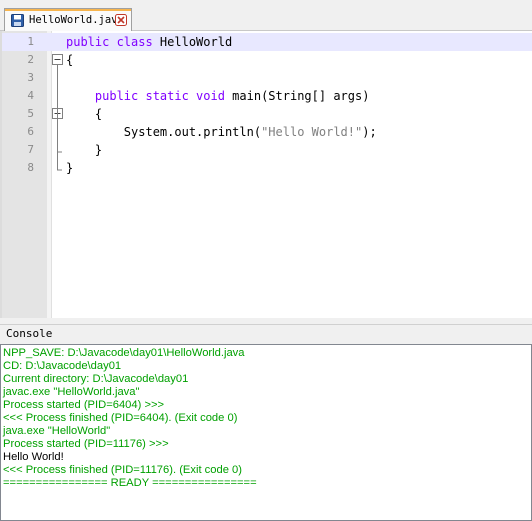 This screenshot has height=521, width=532. What do you see at coordinates (68, 10) in the screenshot?
I see `tab-active-indicator` at bounding box center [68, 10].